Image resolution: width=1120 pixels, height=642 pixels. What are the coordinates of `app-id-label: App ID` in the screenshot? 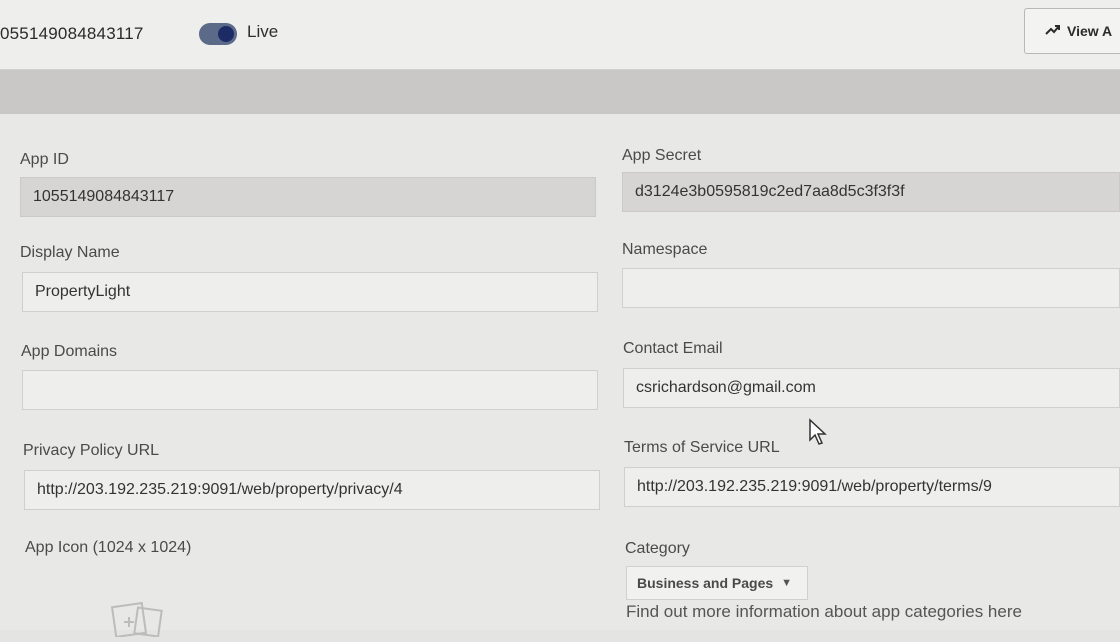 It's located at (44, 159).